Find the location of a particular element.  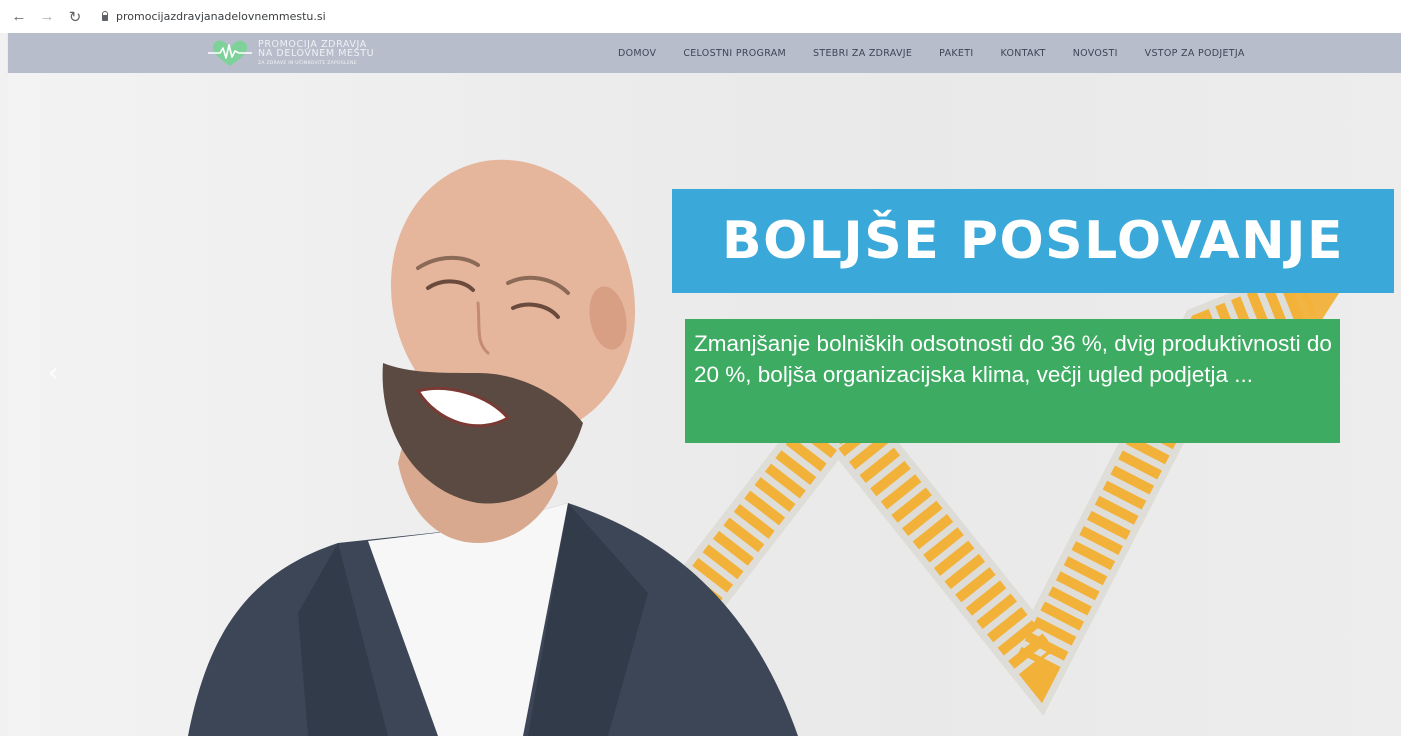

logo-line-2: NA DELOVNEM MESTU is located at coordinates (316, 54).